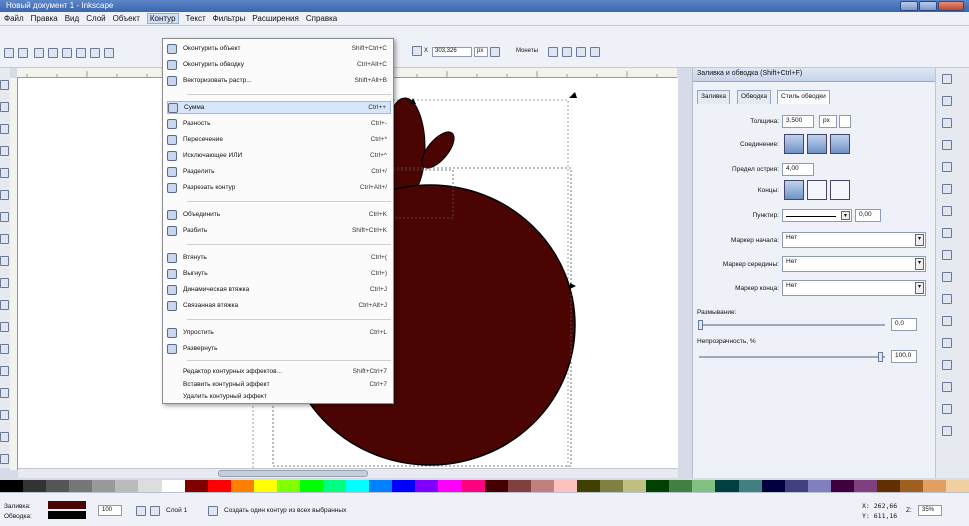 Image resolution: width=969 pixels, height=526 pixels. I want to click on copy-icon, so click(947, 255).